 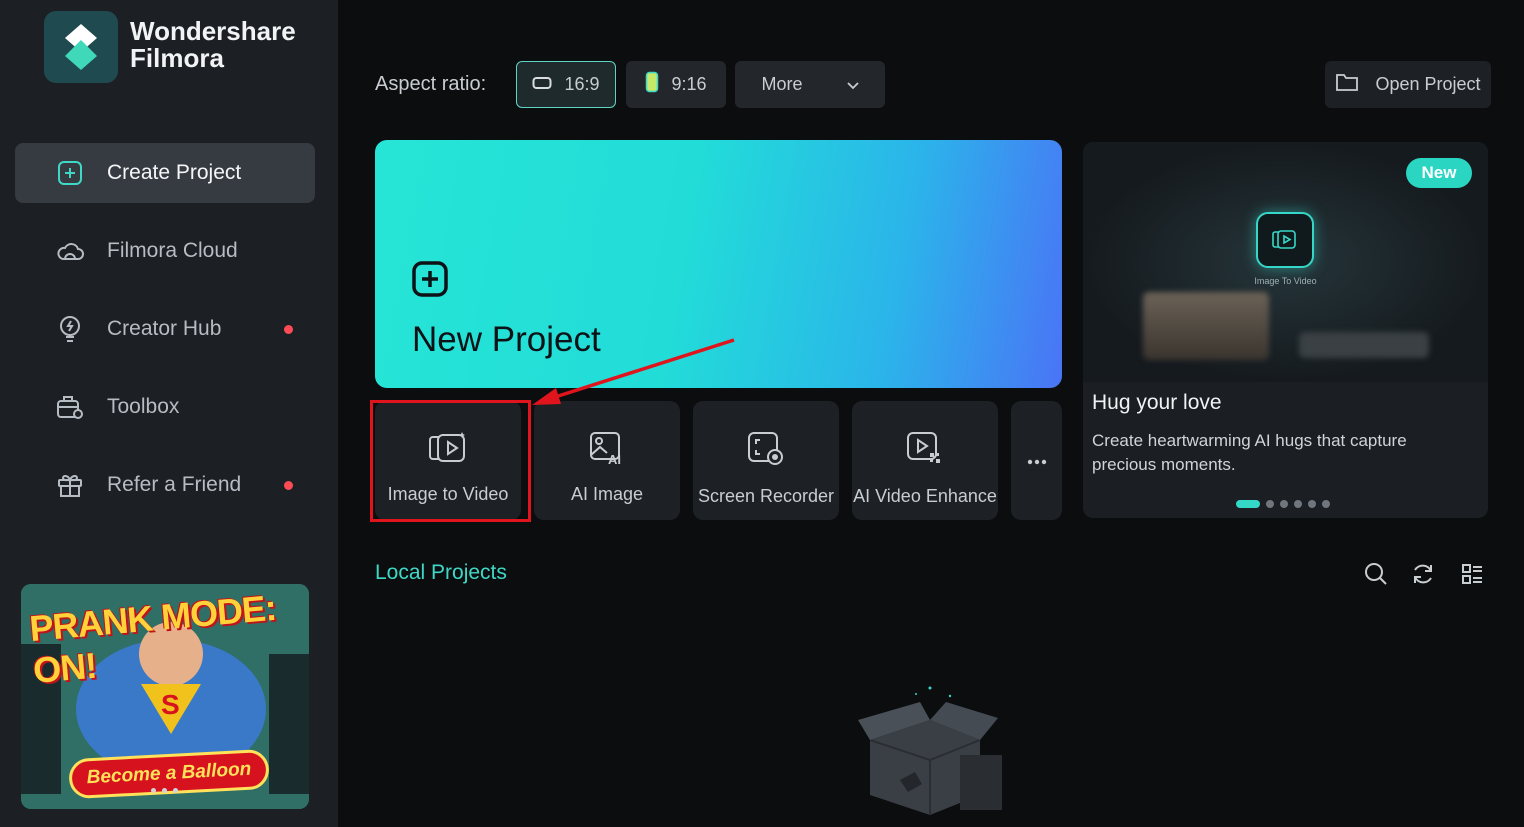 I want to click on ratio-9-16-label: 9:16, so click(x=689, y=84).